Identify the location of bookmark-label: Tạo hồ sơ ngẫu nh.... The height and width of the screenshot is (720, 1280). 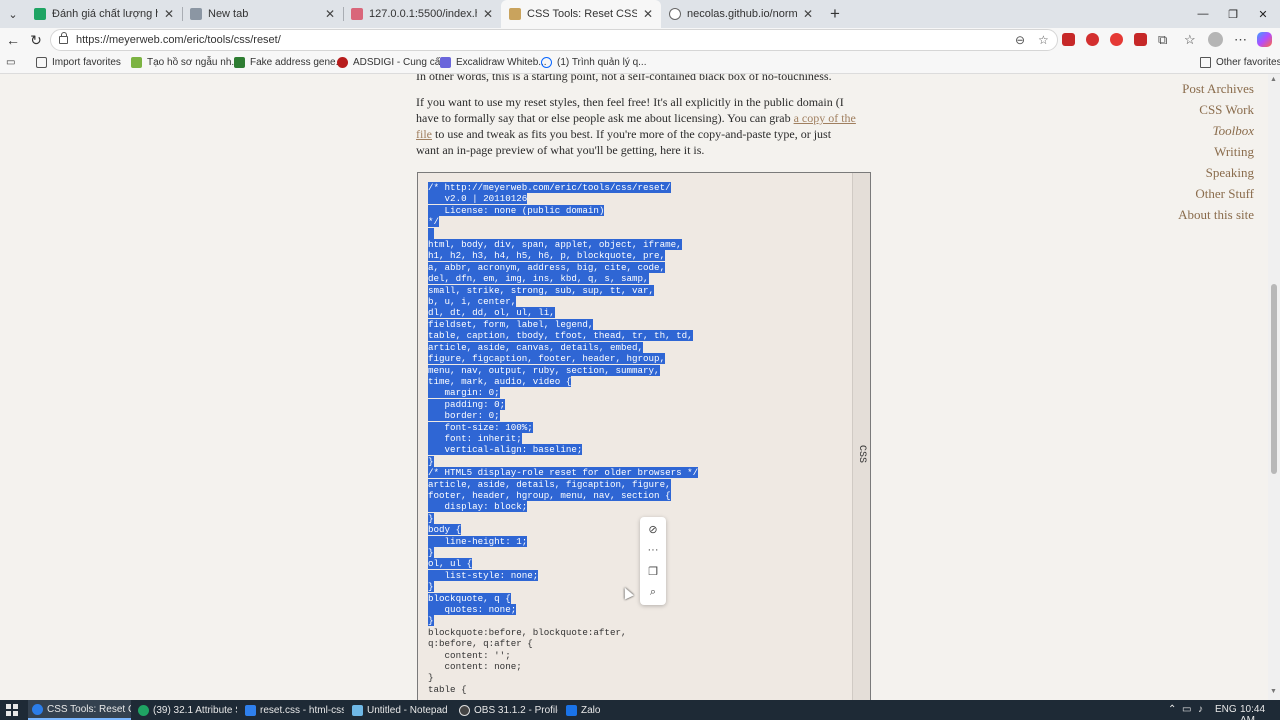
(193, 62).